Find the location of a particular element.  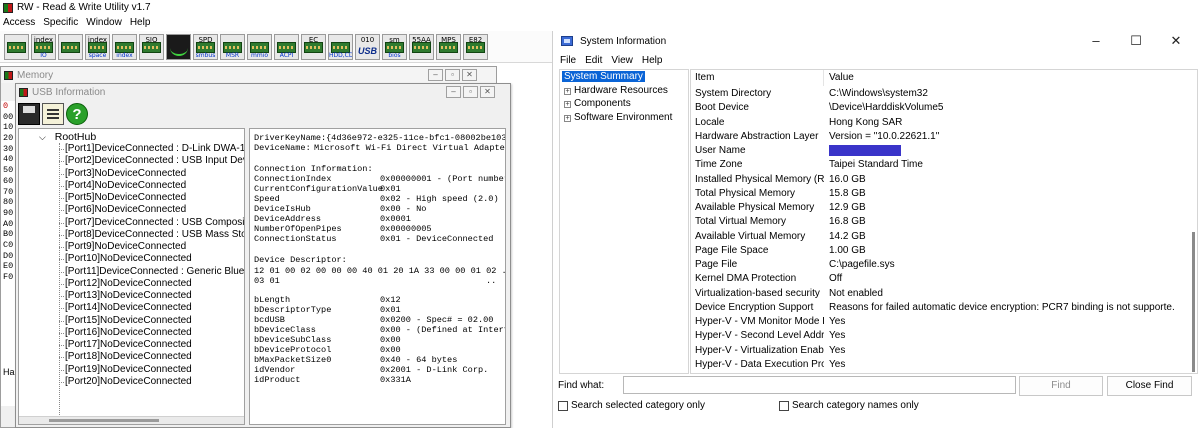

report-edit-icon is located at coordinates (53, 114).